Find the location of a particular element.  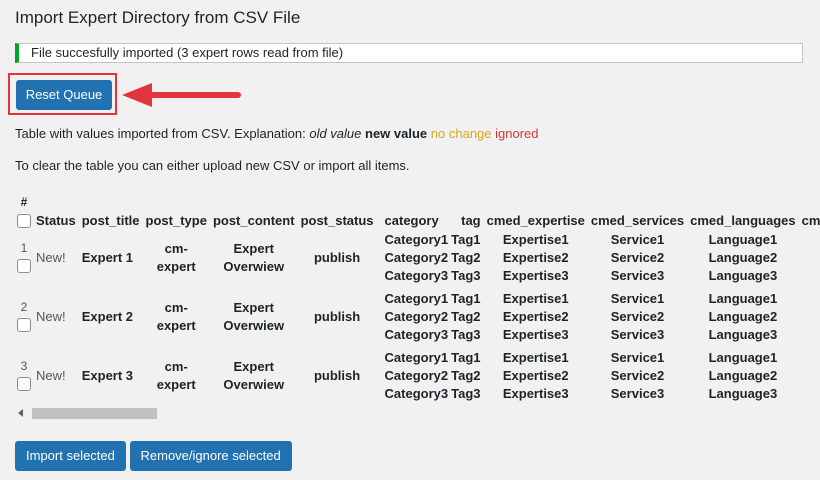

column-header: category is located at coordinates (411, 220).